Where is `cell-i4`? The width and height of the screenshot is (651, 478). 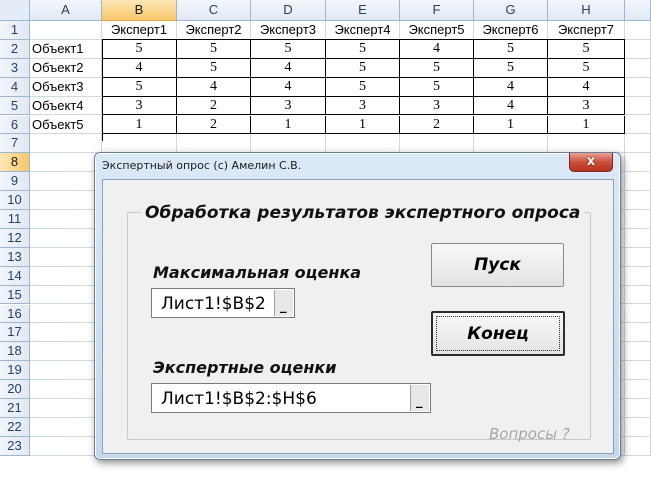 cell-i4 is located at coordinates (638, 87).